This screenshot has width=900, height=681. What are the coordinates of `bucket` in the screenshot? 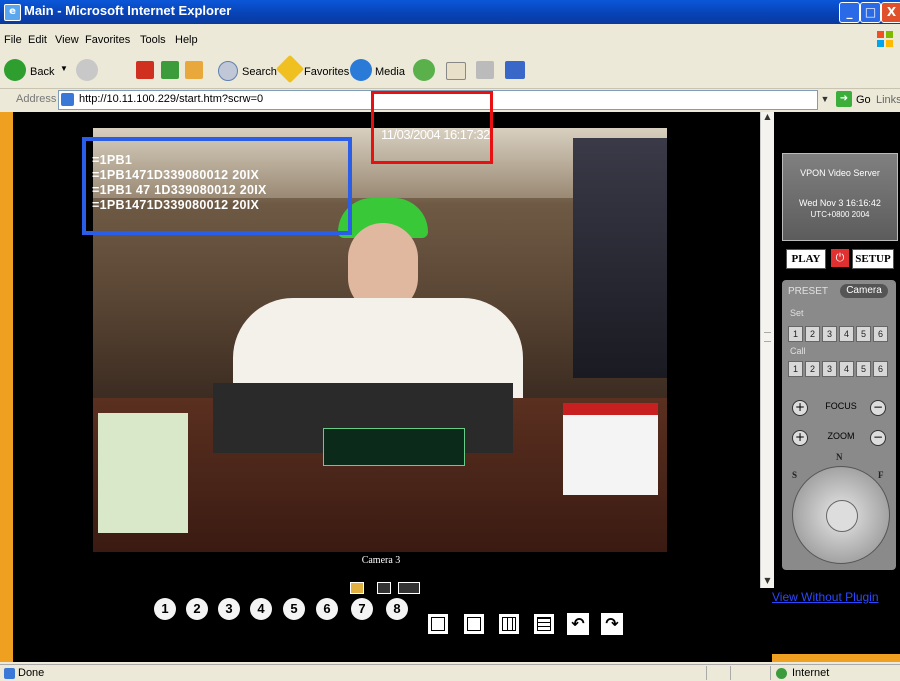 It's located at (610, 449).